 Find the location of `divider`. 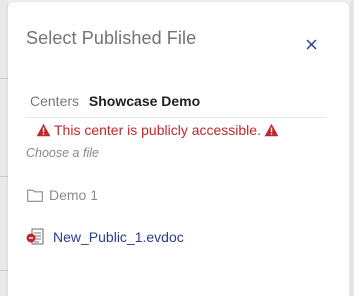

divider is located at coordinates (176, 117).